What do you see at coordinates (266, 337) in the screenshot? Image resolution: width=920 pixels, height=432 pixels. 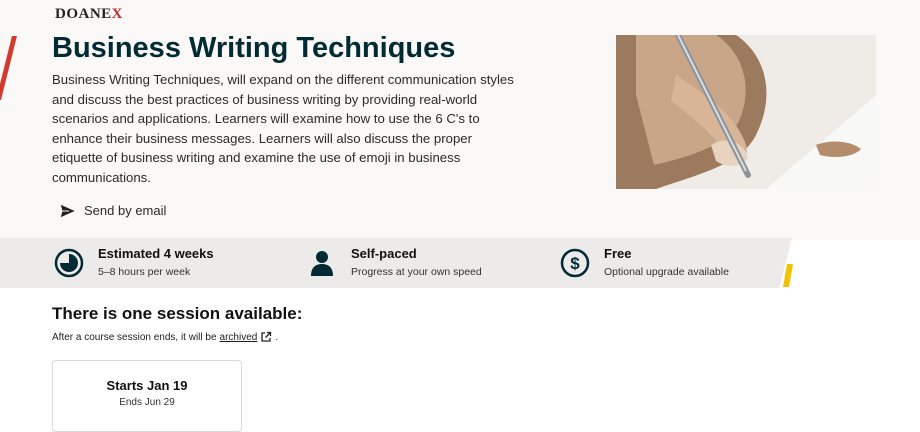 I see `external-link-icon` at bounding box center [266, 337].